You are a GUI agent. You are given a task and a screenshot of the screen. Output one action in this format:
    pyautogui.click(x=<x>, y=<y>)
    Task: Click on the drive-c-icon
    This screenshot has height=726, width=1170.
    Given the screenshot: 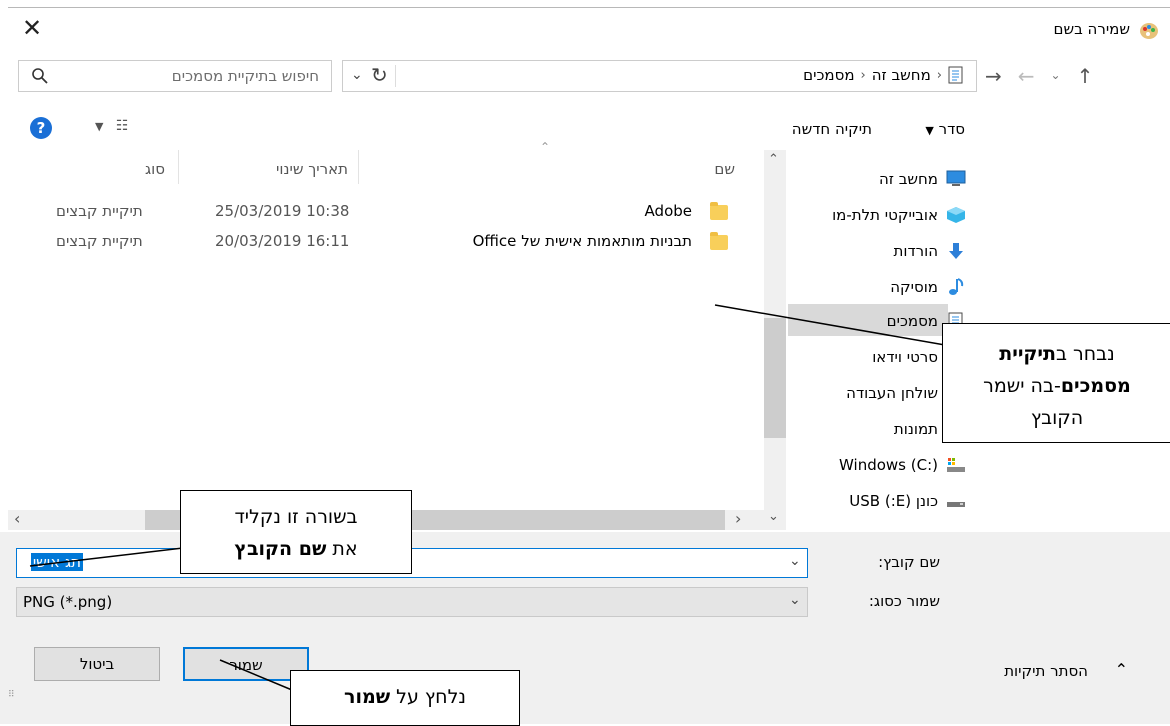 What is the action you would take?
    pyautogui.click(x=956, y=465)
    